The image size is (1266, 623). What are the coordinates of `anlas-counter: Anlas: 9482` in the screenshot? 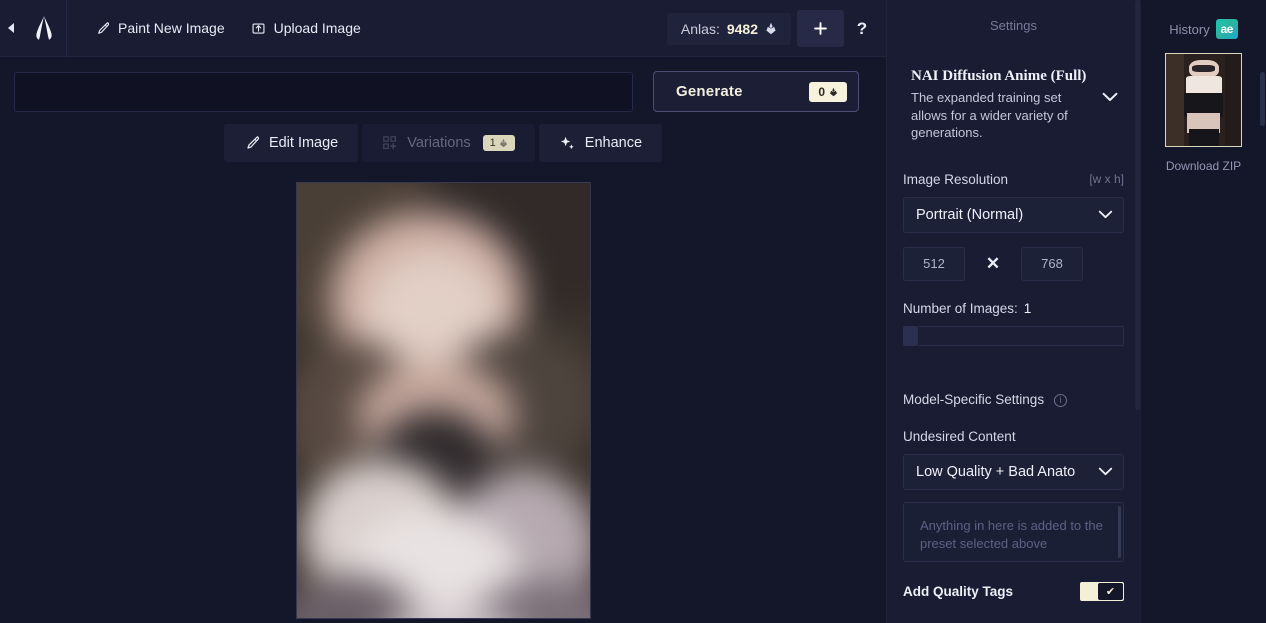 It's located at (728, 28).